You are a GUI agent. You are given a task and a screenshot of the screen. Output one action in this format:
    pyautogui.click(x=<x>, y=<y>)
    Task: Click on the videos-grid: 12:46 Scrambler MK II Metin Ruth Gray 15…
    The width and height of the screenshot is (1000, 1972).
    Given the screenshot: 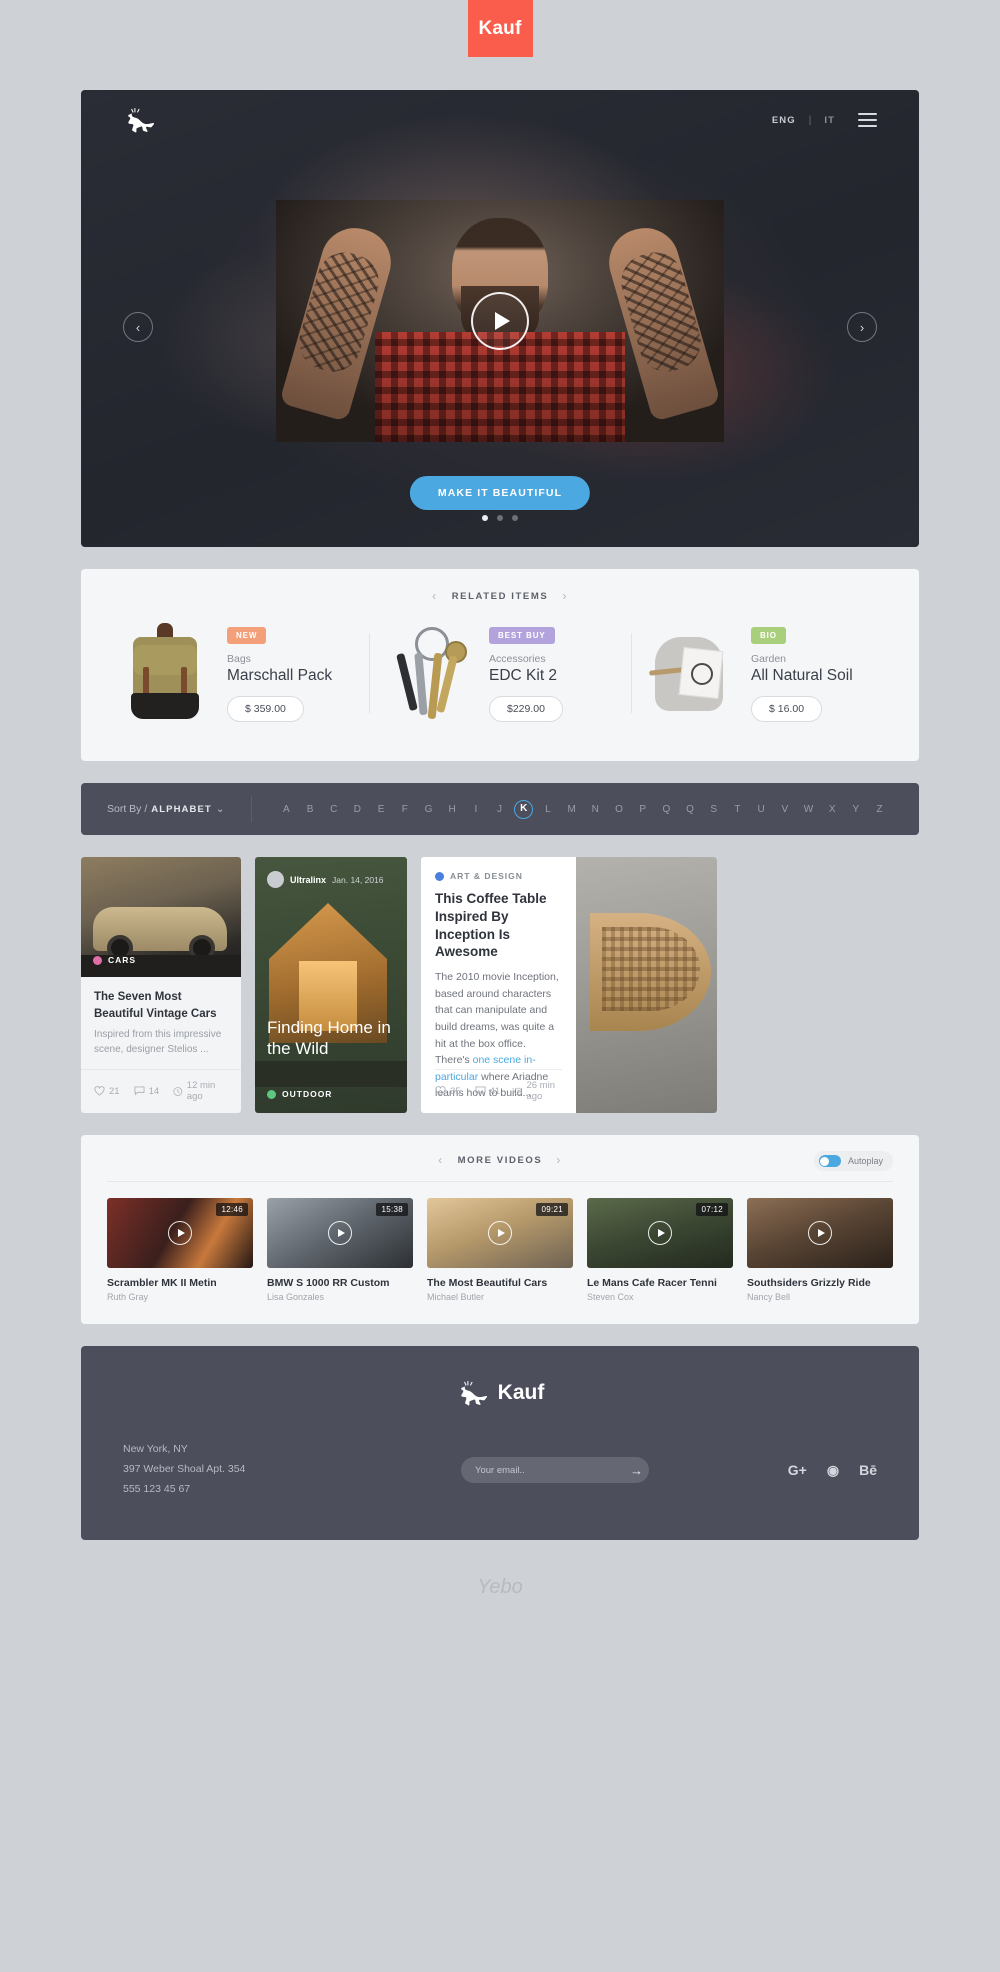 What is the action you would take?
    pyautogui.click(x=500, y=1250)
    